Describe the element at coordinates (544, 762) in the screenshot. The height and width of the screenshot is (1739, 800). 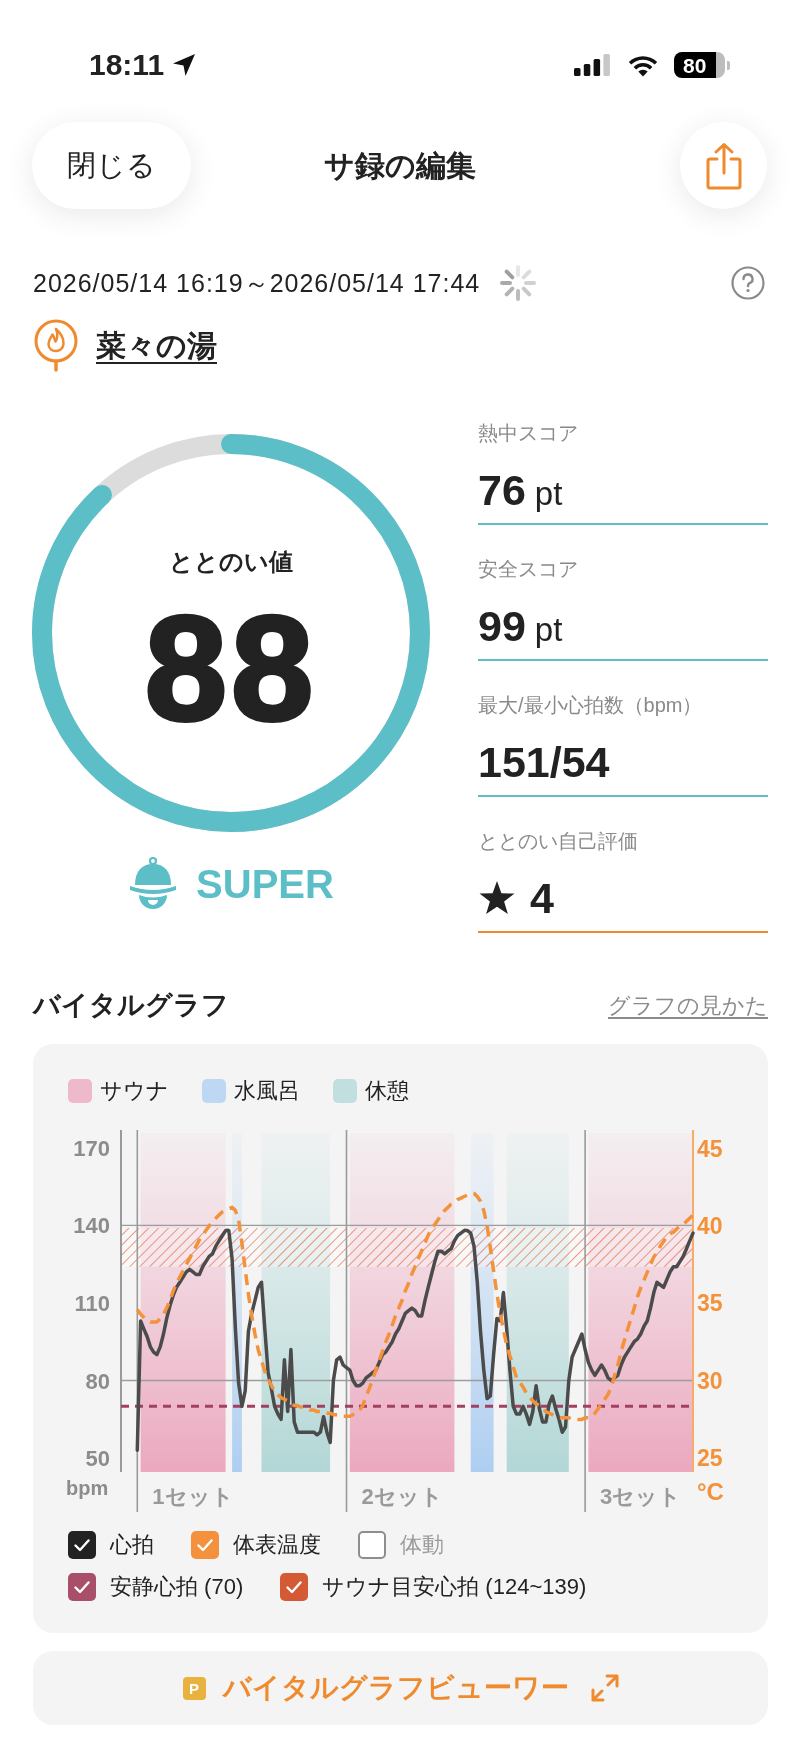
I see `stat-value: 151/54` at that location.